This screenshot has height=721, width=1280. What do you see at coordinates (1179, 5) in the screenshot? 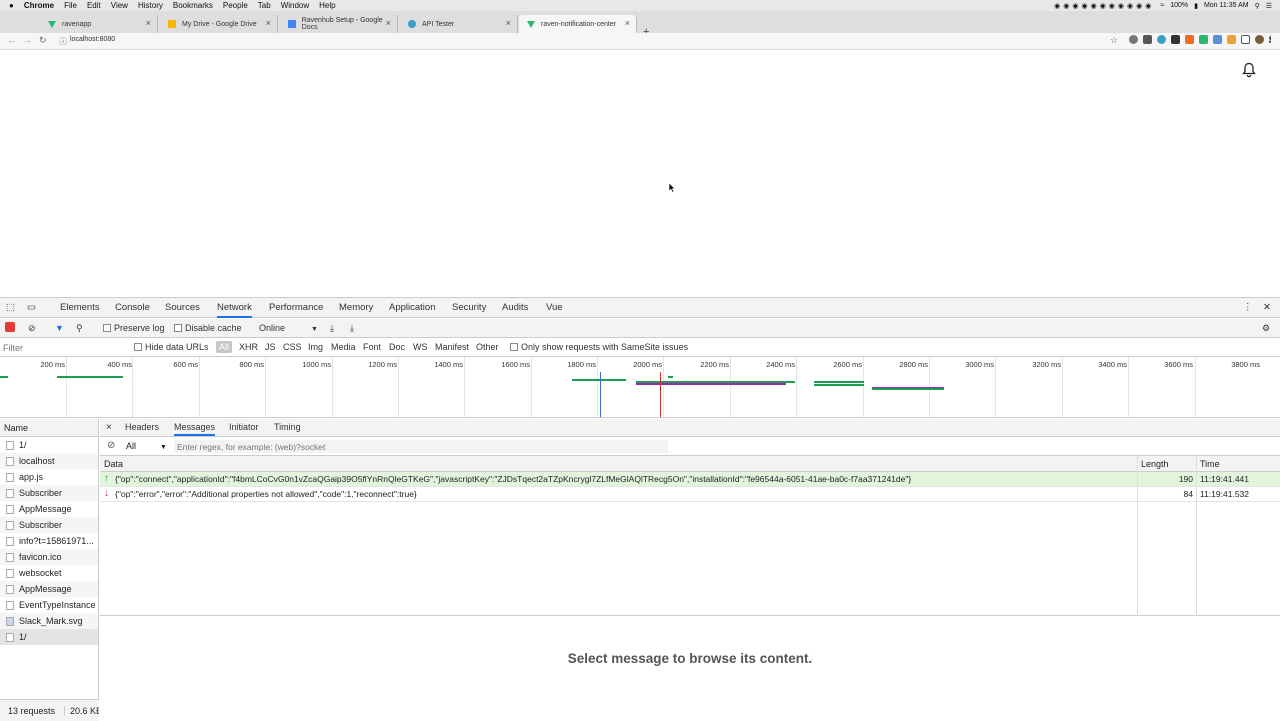
I see `battery-label: 100%` at bounding box center [1179, 5].